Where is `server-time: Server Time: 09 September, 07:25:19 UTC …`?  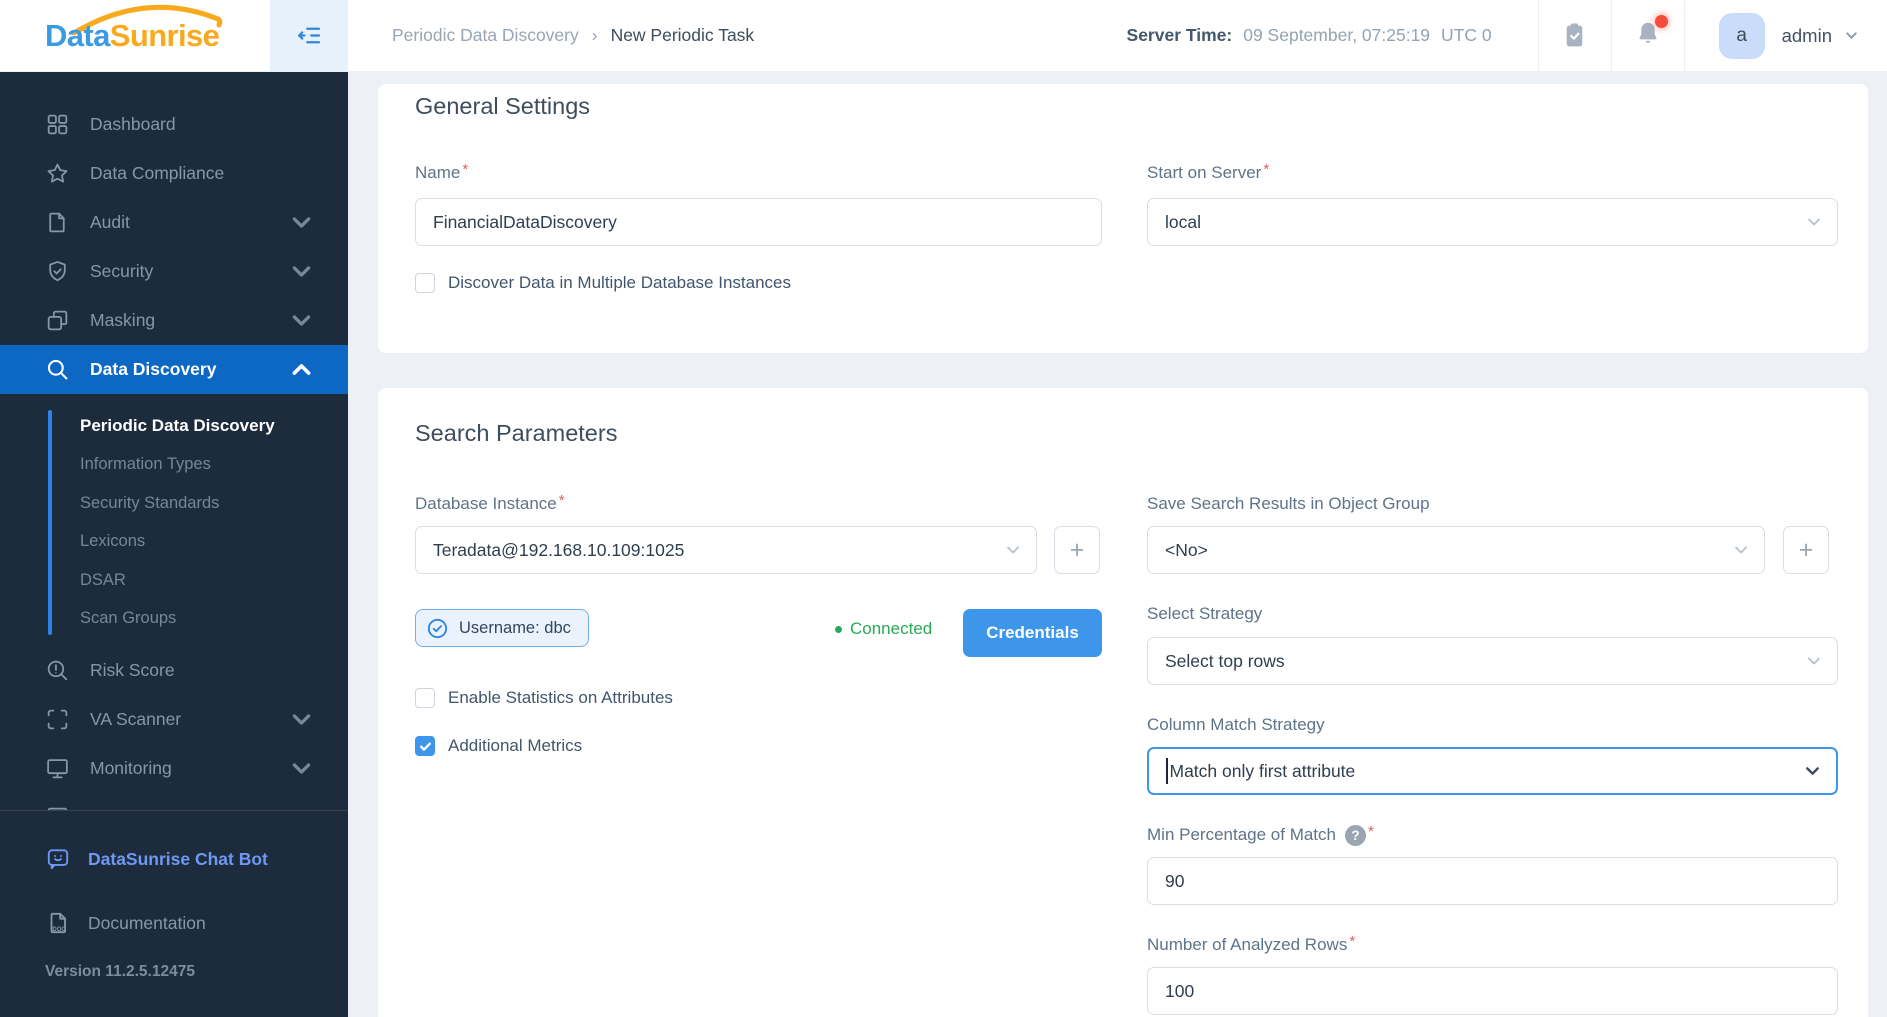
server-time: Server Time: 09 September, 07:25:19 UTC … is located at coordinates (1309, 35).